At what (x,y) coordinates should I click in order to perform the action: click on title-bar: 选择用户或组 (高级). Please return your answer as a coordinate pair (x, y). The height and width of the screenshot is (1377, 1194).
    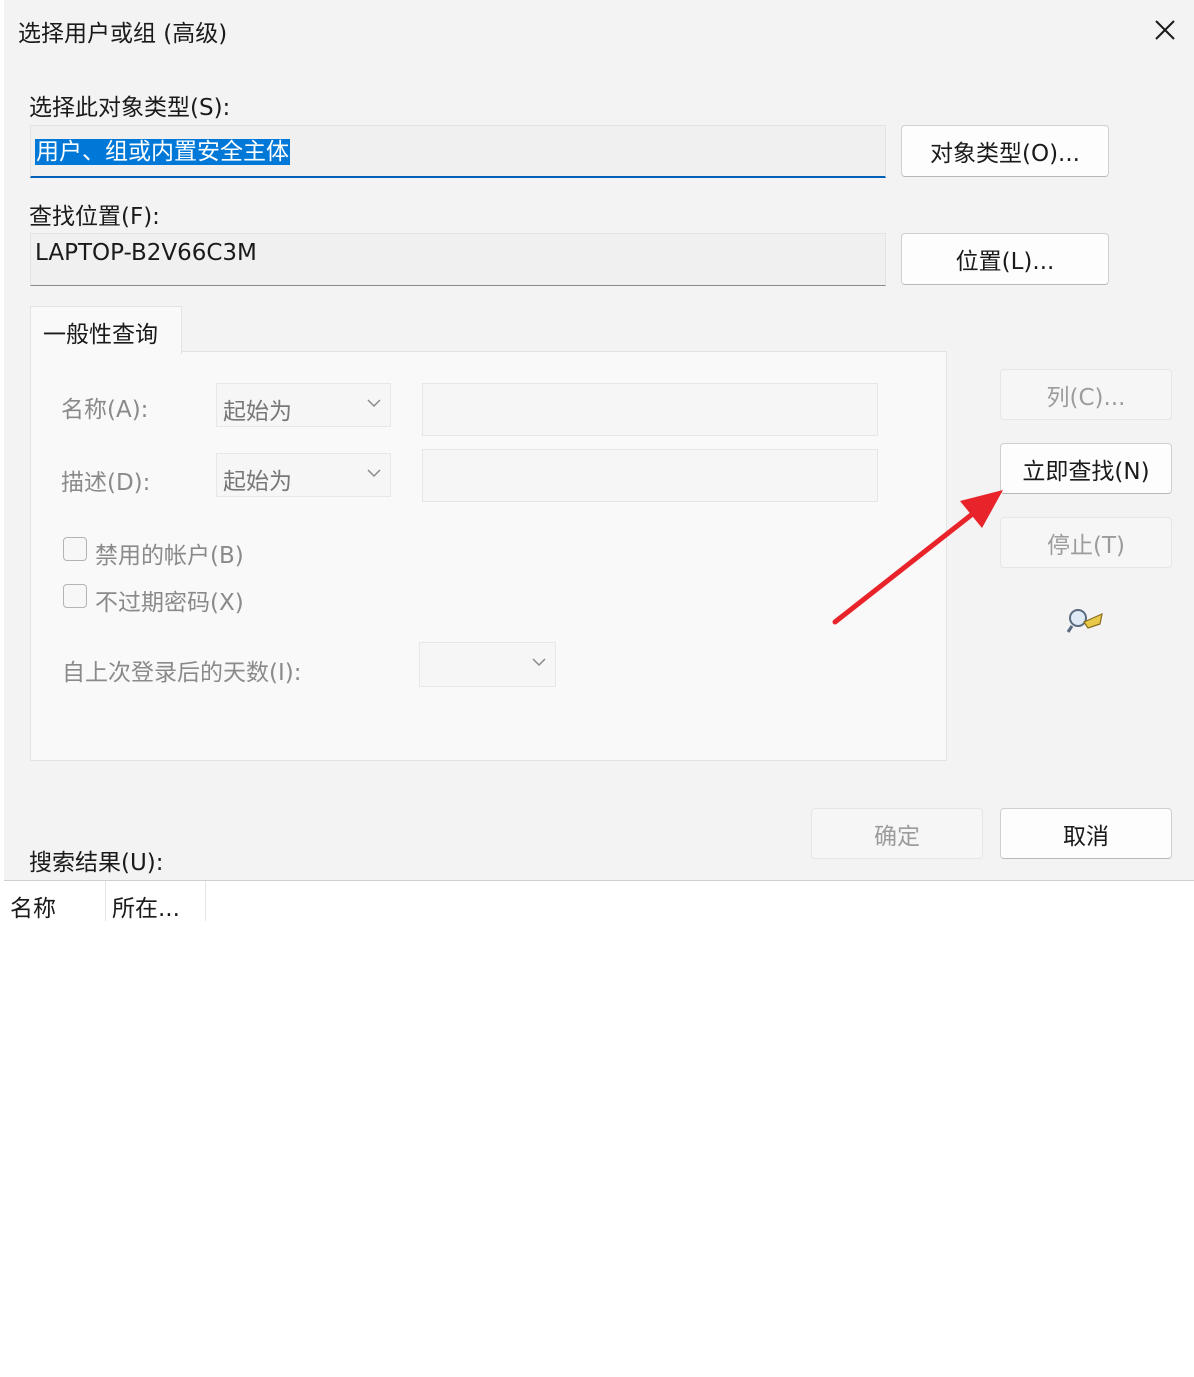
    Looking at the image, I should click on (599, 29).